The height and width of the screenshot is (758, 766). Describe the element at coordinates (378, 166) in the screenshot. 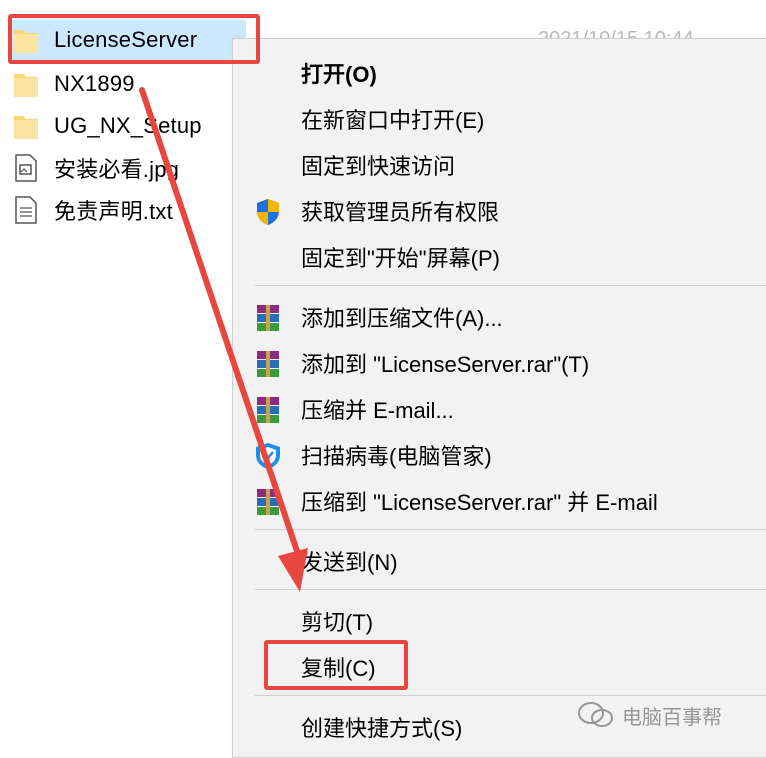

I see `menu-item-label: 固定到快速访问` at that location.